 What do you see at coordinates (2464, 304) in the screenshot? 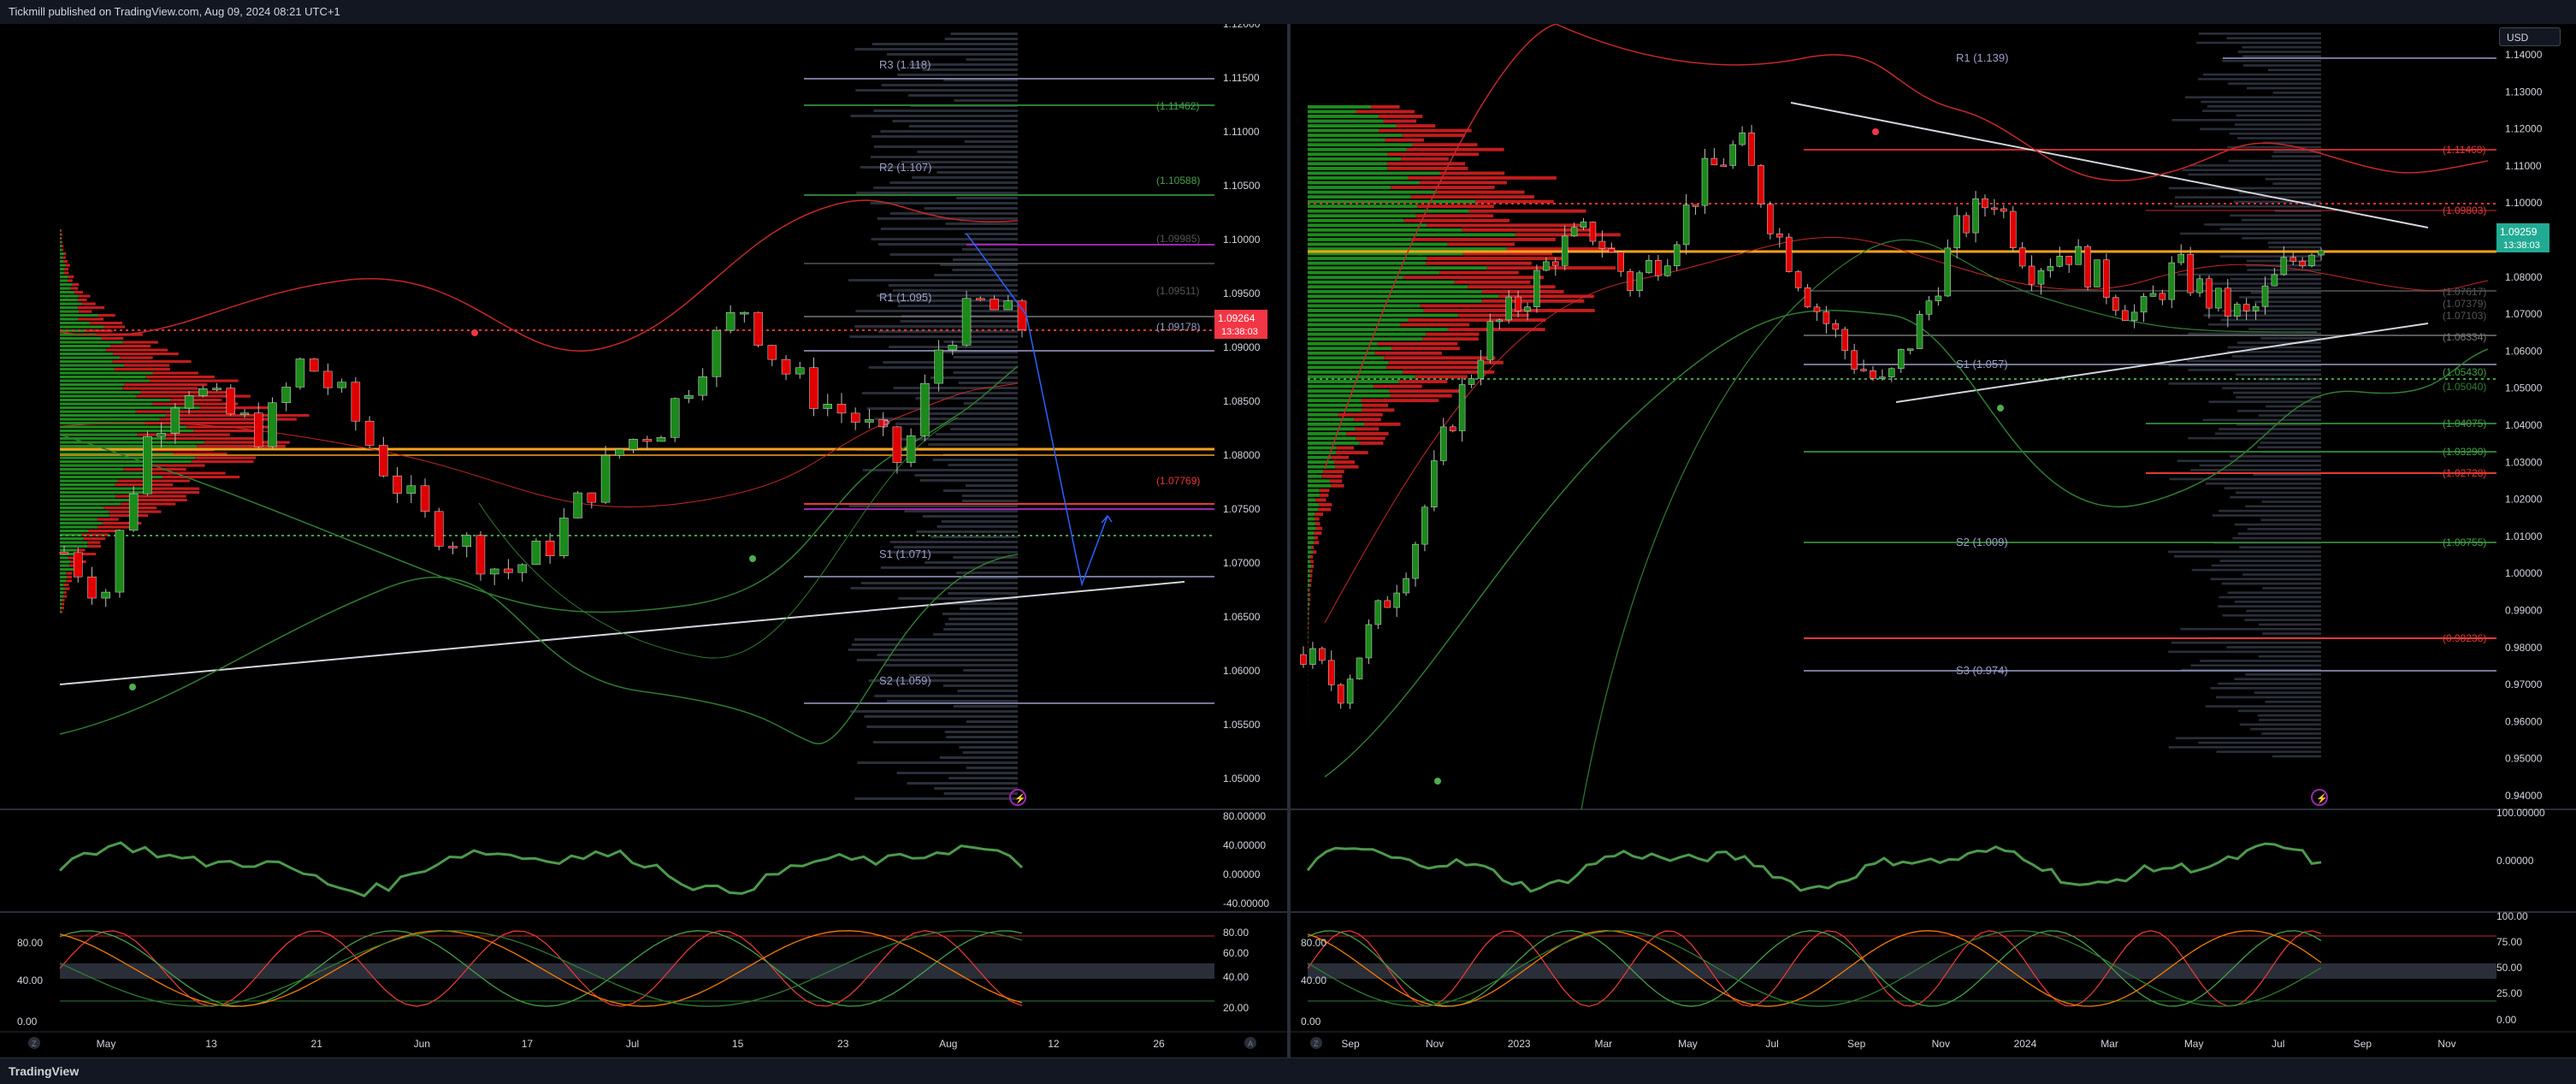
I see `level-label: (1.07379)` at bounding box center [2464, 304].